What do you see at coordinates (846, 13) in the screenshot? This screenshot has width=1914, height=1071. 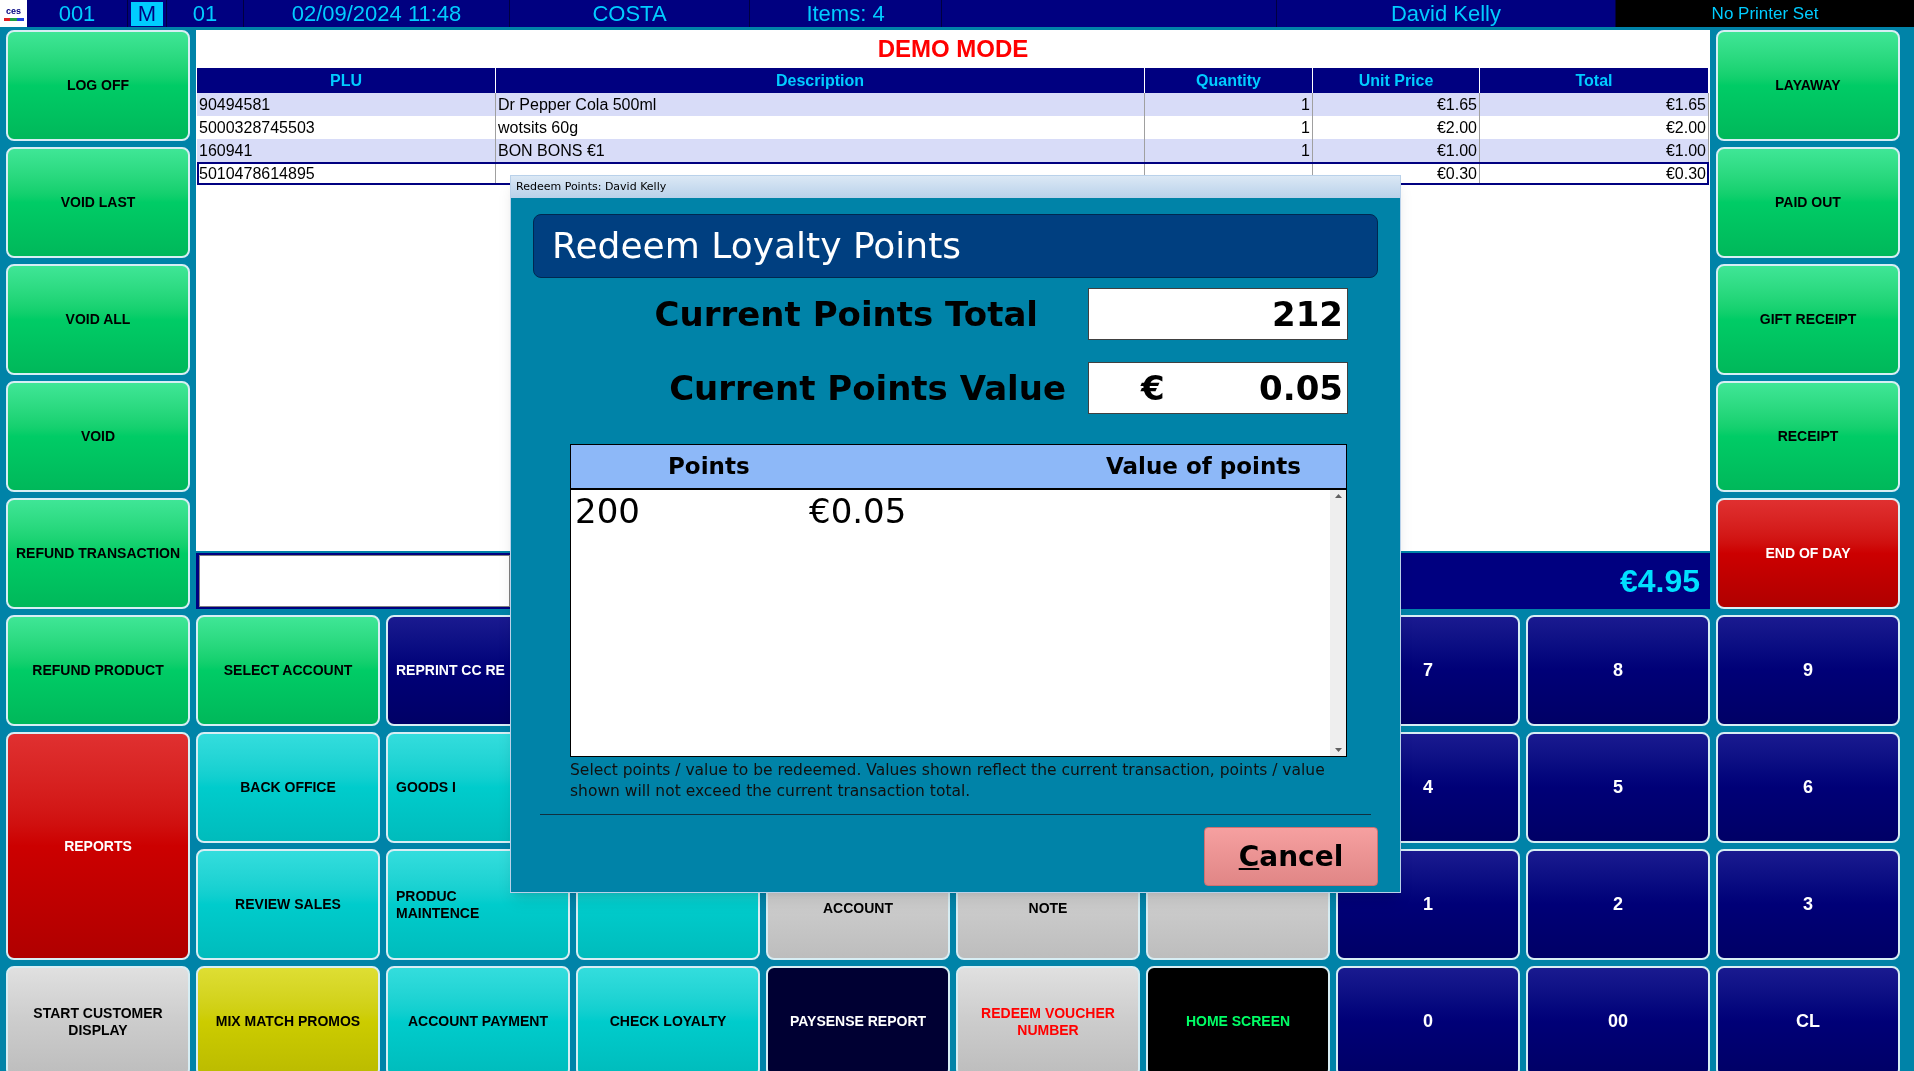 I see `item-count: Items: 4` at bounding box center [846, 13].